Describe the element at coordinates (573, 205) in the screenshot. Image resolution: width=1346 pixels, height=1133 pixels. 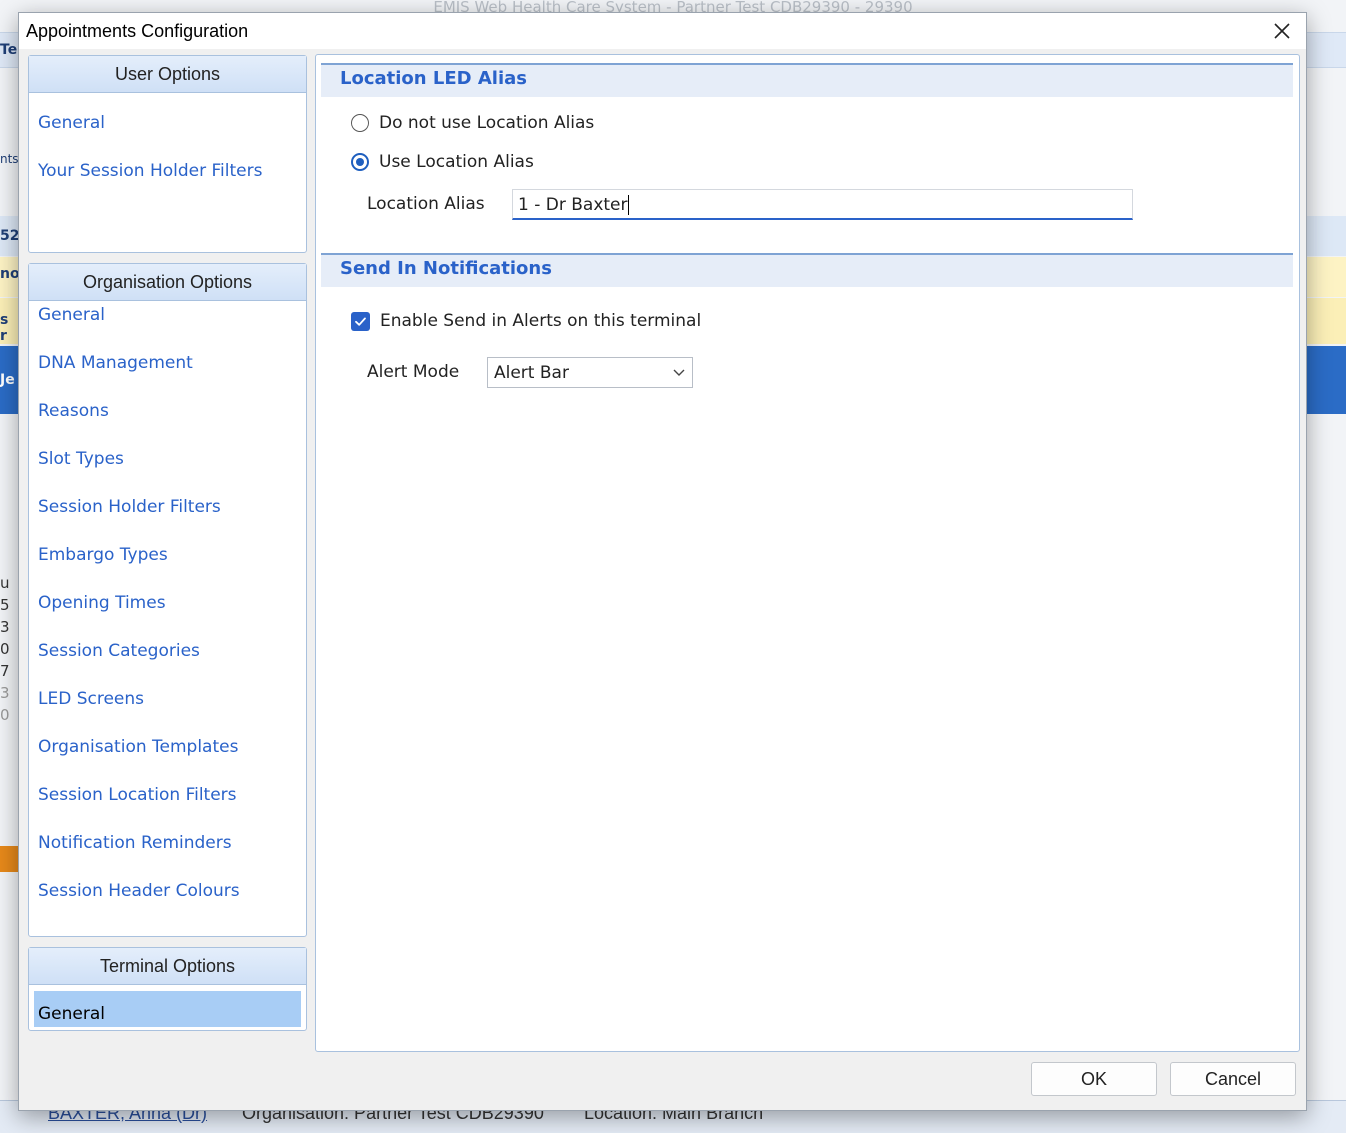
I see `location-alias-value: 1 - Dr Baxter` at that location.